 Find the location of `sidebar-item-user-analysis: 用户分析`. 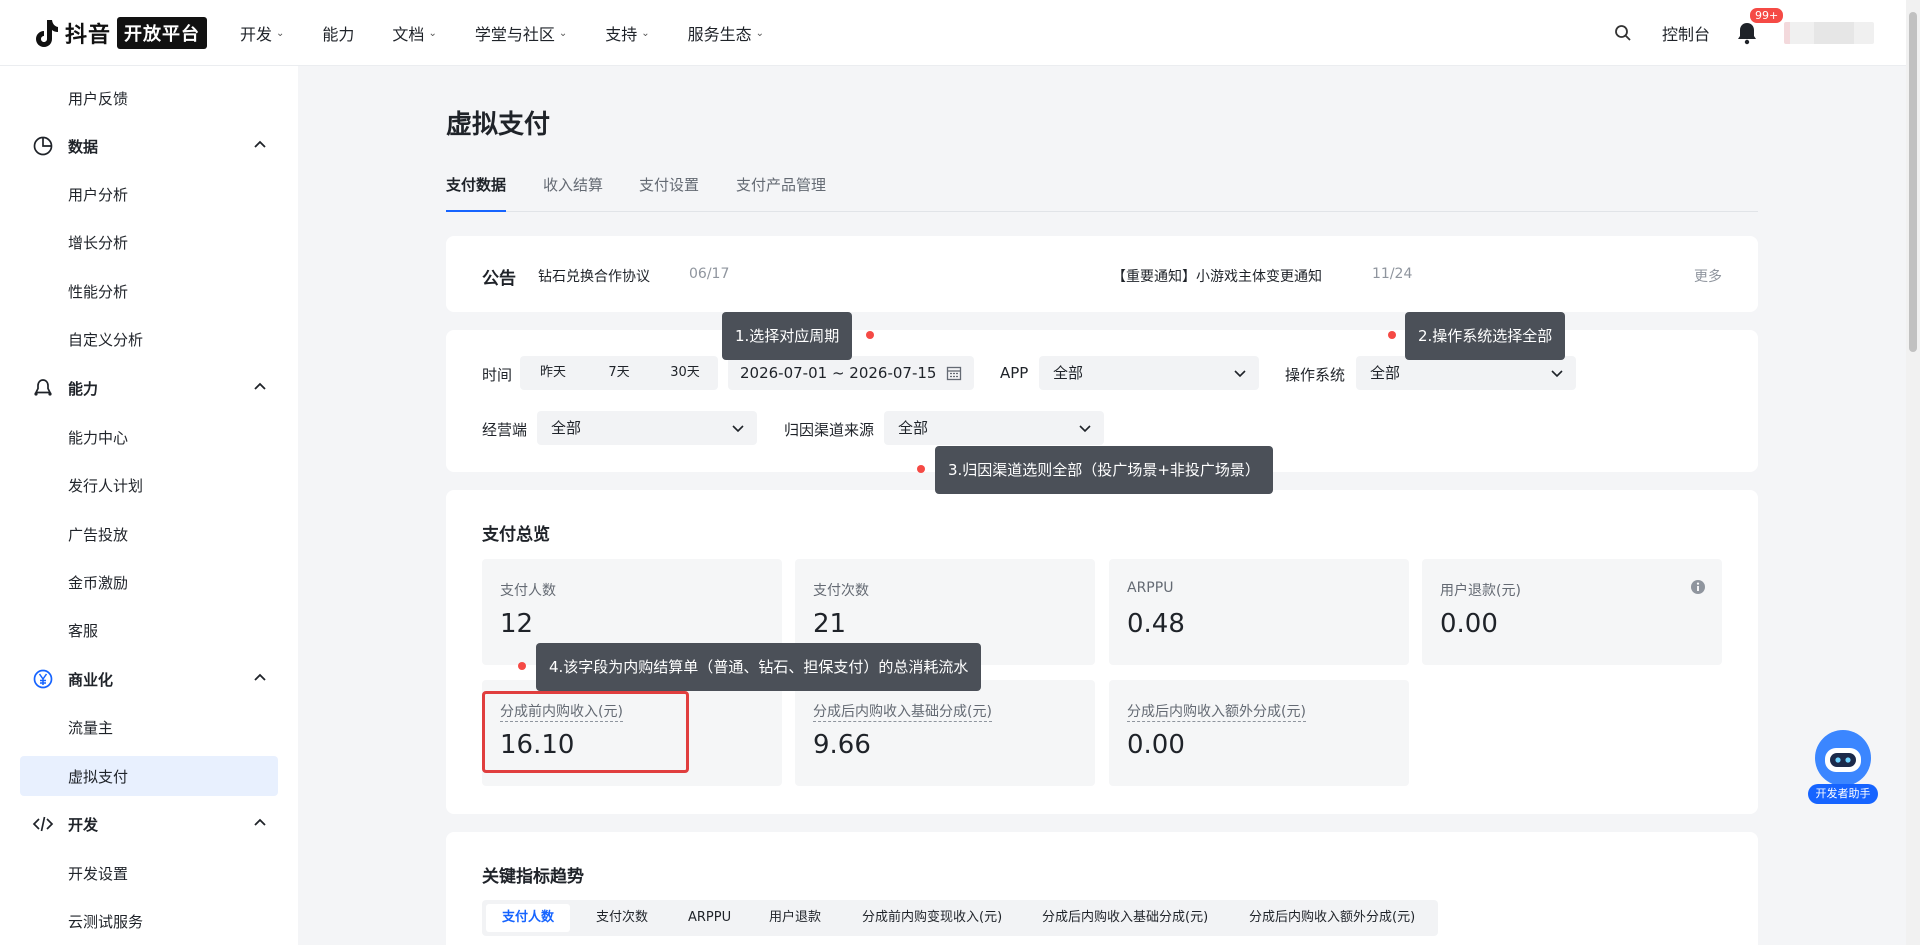

sidebar-item-user-analysis: 用户分析 is located at coordinates (98, 194).